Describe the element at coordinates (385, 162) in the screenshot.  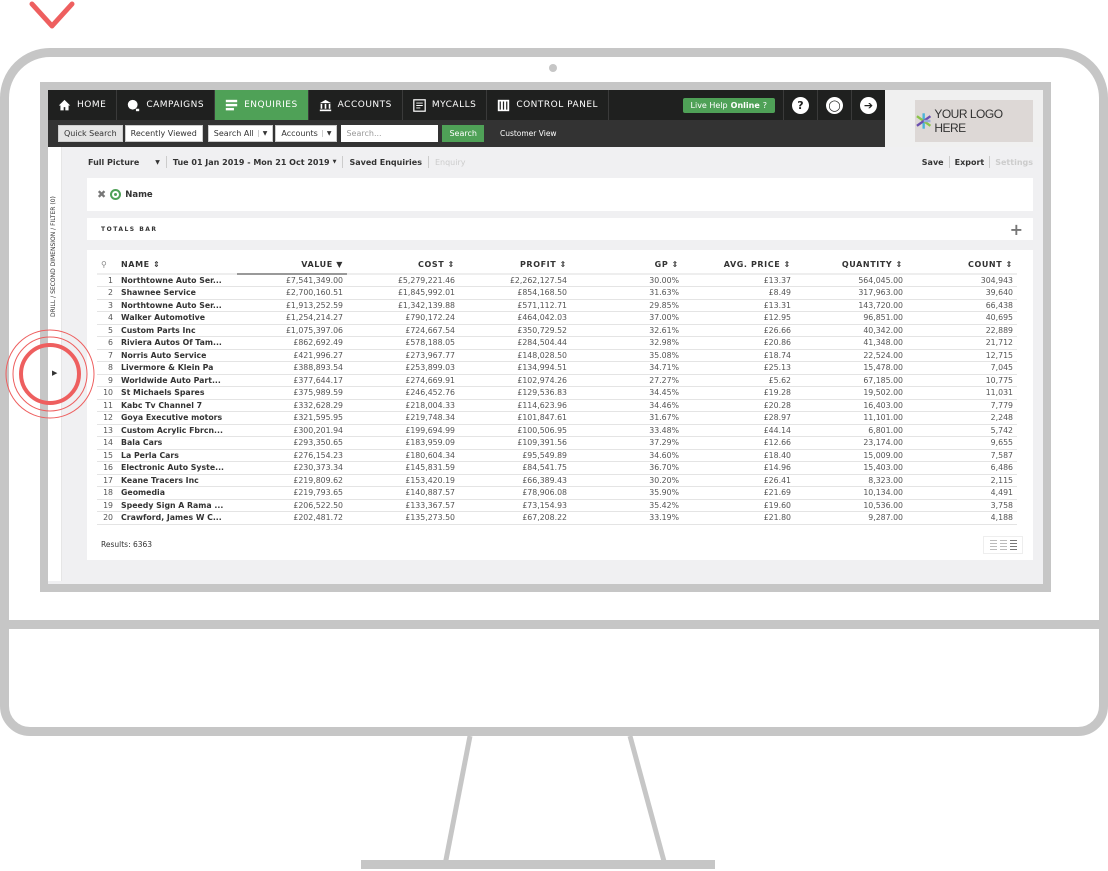
I see `saved-enquiries-link: Saved Enquiries` at that location.